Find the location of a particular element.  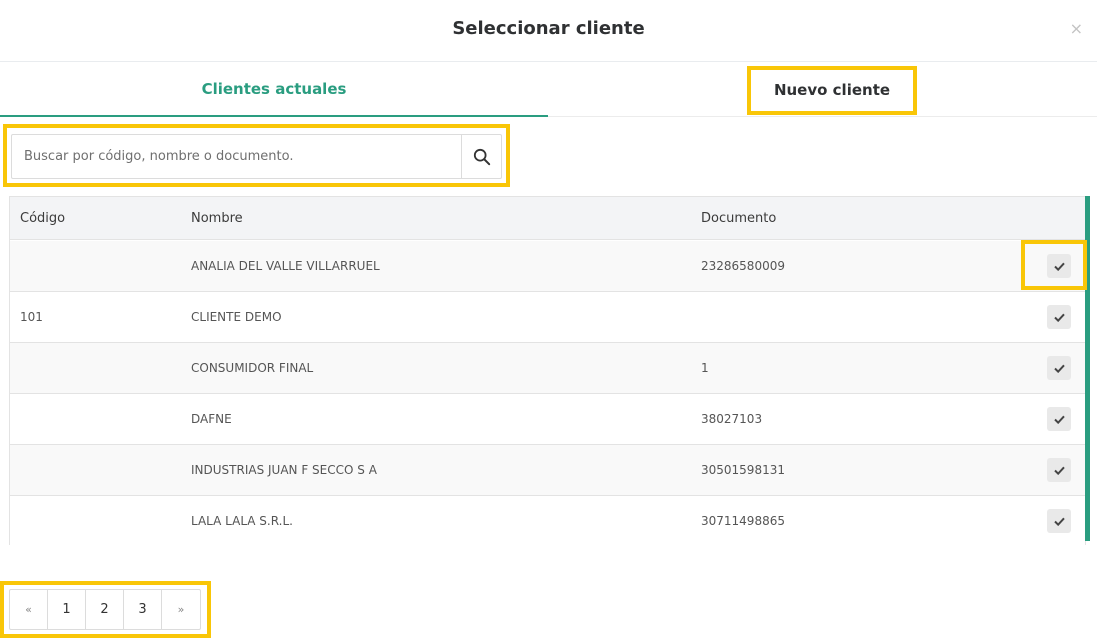

cell-name: INDUSTRIAS JUAN F SECCO S A is located at coordinates (284, 470).